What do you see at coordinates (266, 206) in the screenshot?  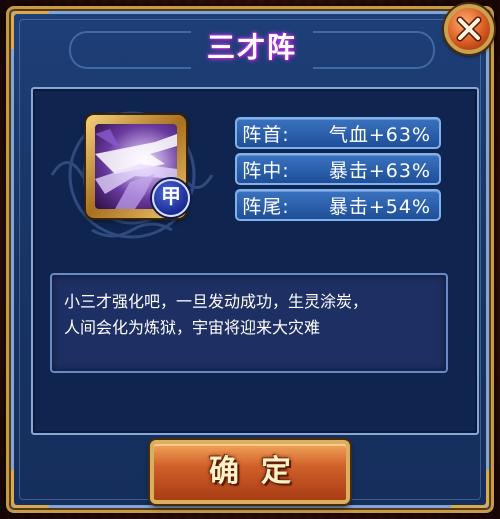 I see `stat-label: 阵尾:` at bounding box center [266, 206].